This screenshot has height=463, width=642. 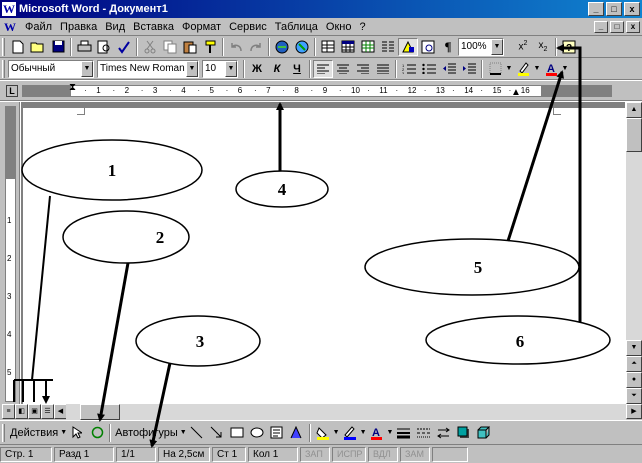 What do you see at coordinates (323, 68) in the screenshot?
I see `align-left-icon` at bounding box center [323, 68].